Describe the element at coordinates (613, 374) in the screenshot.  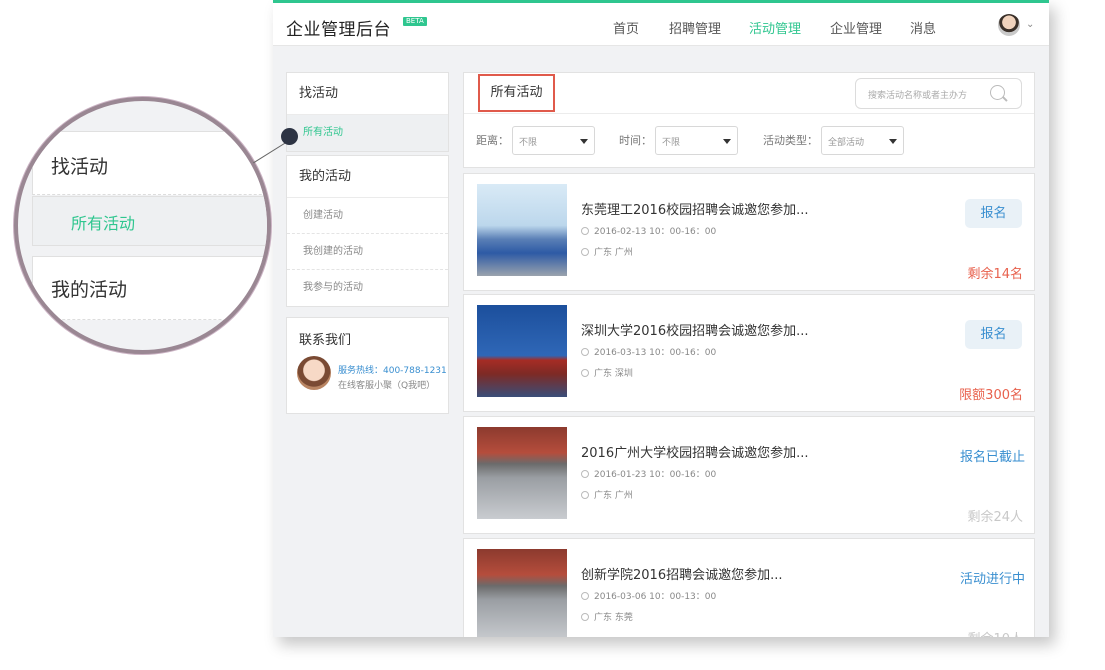
I see `event-location-text: 广东 深圳` at that location.